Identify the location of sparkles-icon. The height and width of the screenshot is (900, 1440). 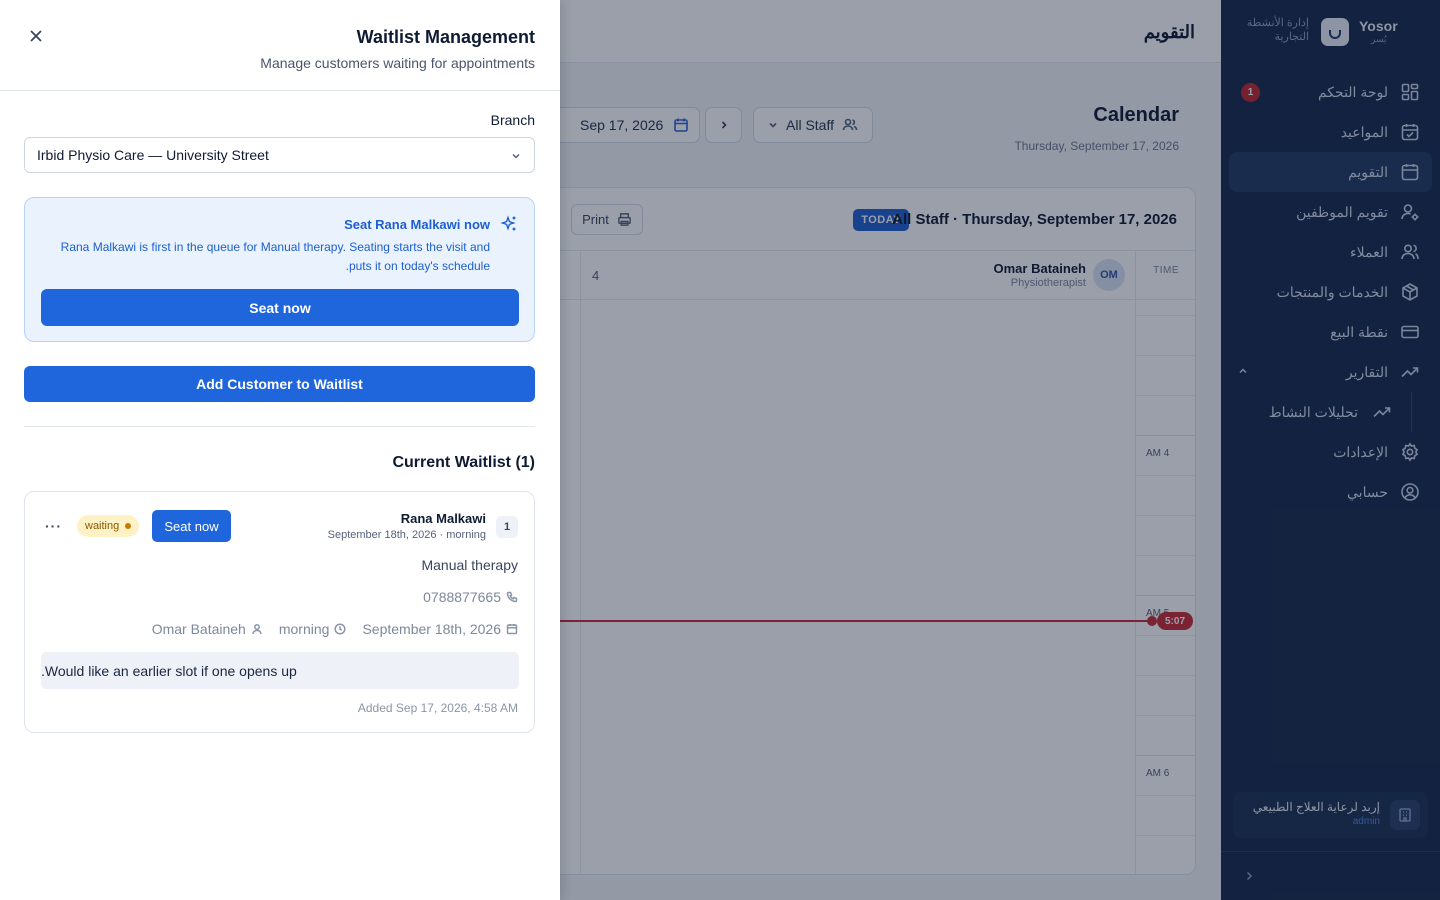
(508, 223).